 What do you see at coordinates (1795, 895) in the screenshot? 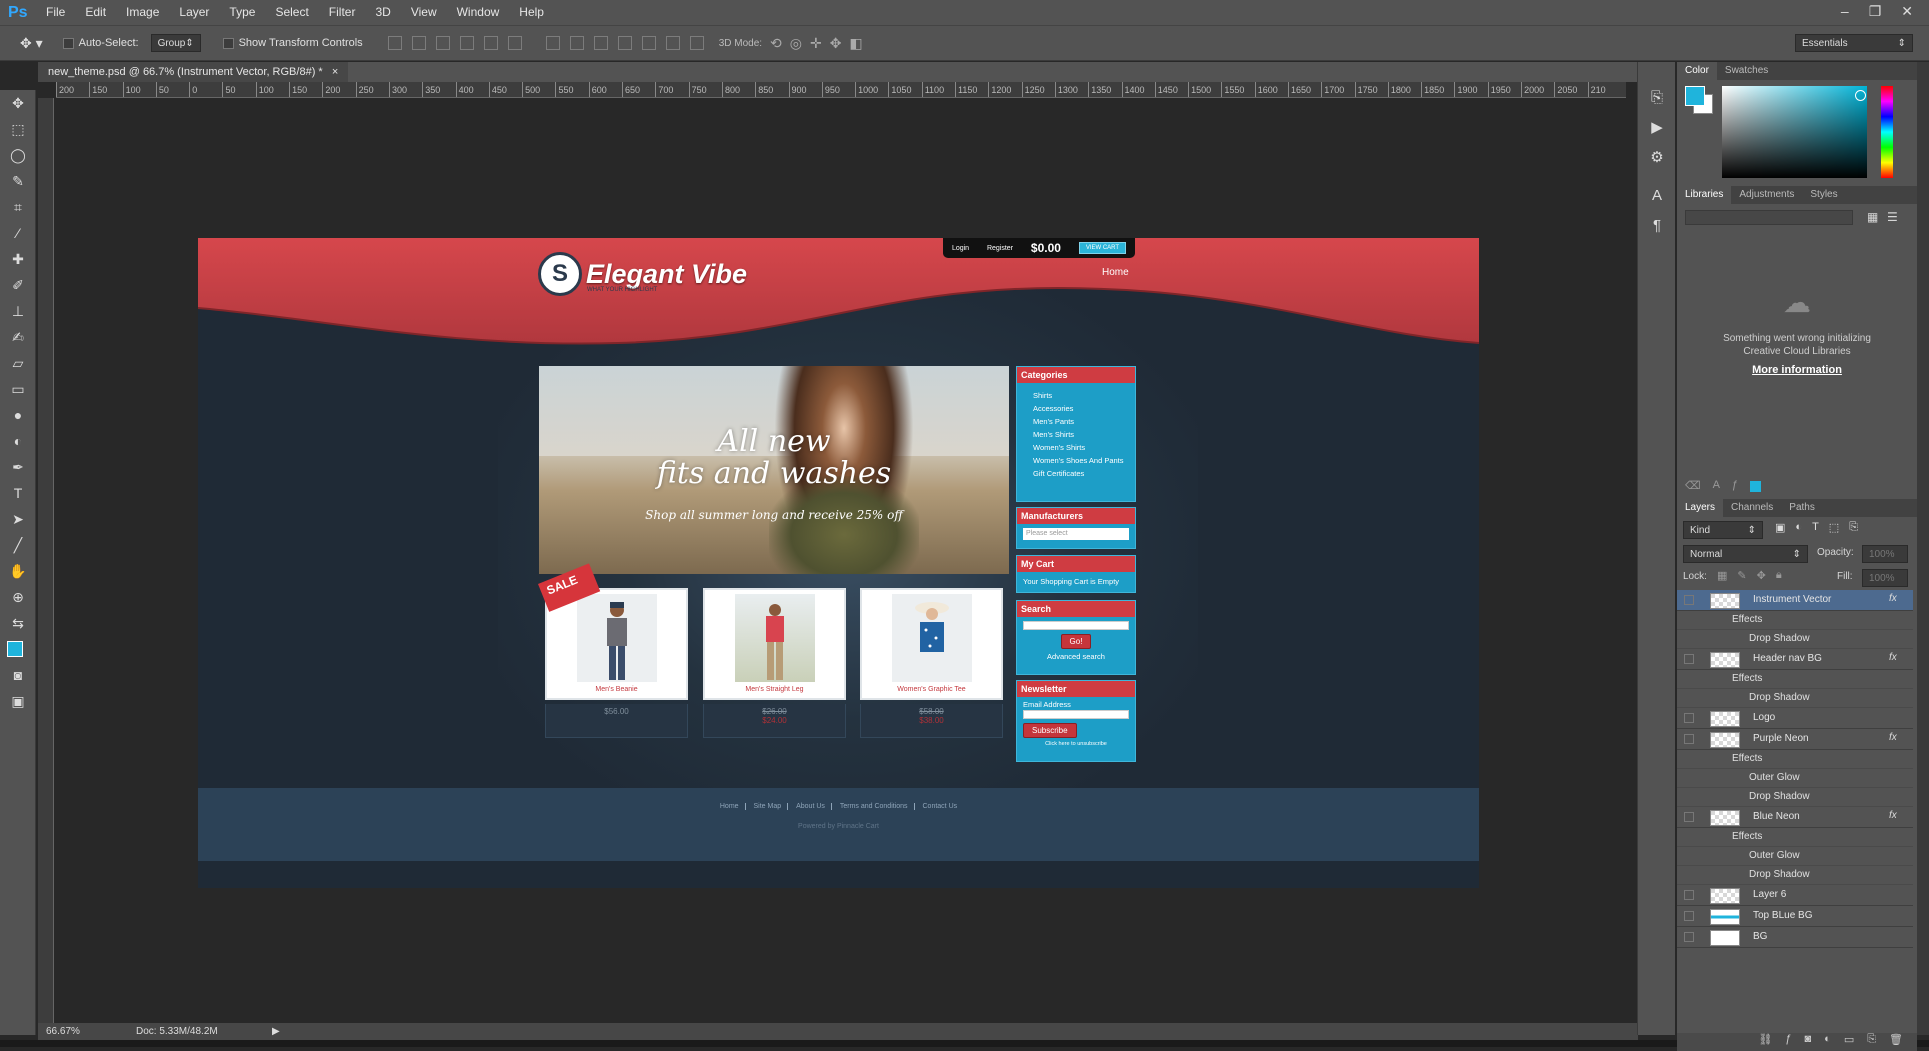
I see `layer-row: Layer 6` at bounding box center [1795, 895].